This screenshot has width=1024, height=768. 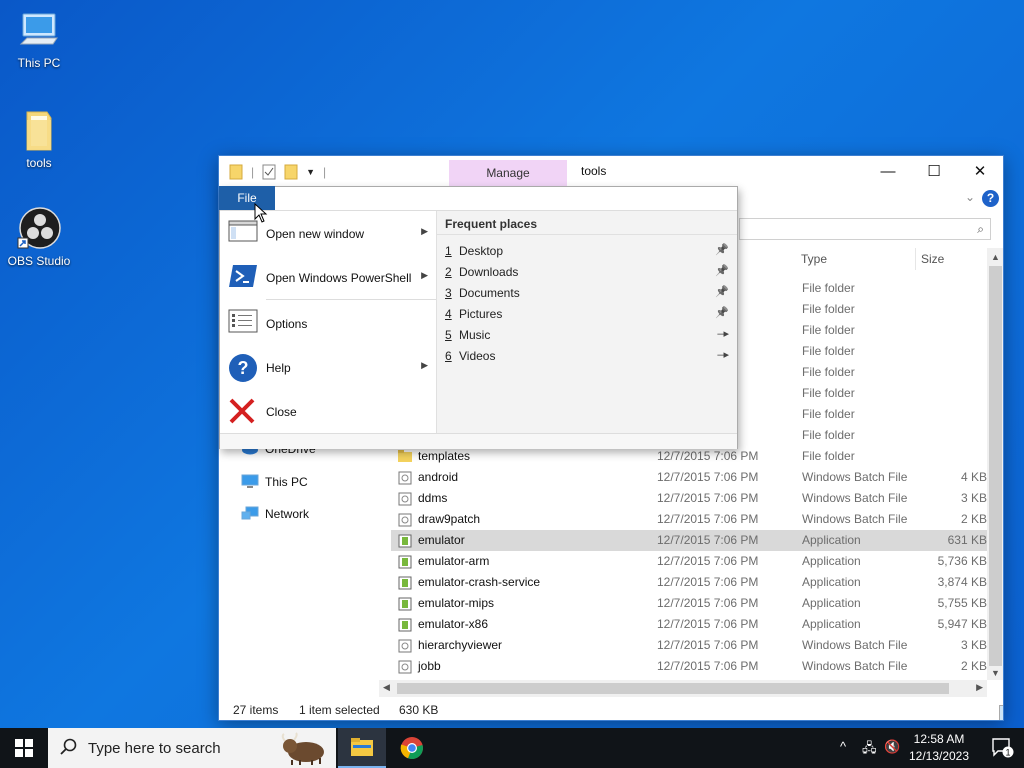 I want to click on desktop-icon-this-pc: This PC, so click(x=39, y=40).